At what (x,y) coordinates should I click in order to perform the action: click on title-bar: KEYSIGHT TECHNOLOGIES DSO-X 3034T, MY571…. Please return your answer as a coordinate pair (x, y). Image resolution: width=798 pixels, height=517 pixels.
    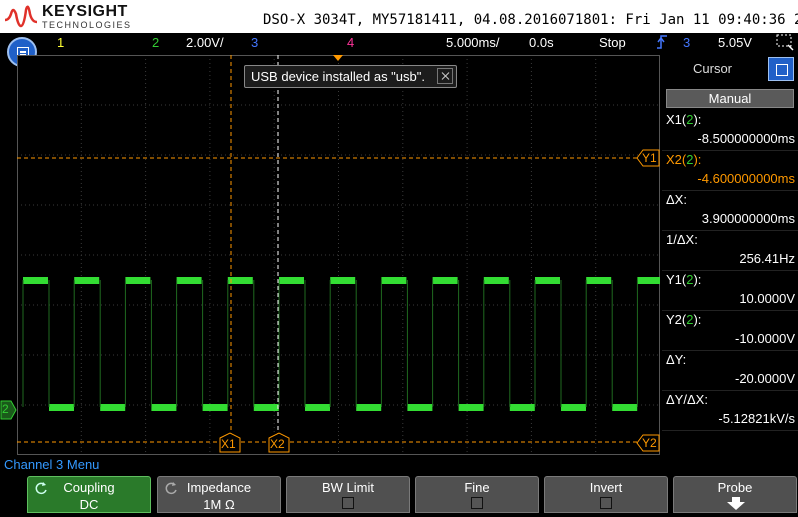
    Looking at the image, I should click on (399, 16).